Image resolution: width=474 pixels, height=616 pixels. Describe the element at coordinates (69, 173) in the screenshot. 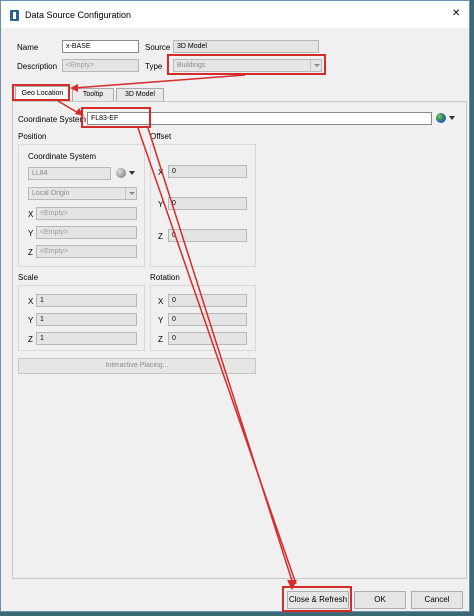

I see `position-coordinate-select: LL84` at that location.